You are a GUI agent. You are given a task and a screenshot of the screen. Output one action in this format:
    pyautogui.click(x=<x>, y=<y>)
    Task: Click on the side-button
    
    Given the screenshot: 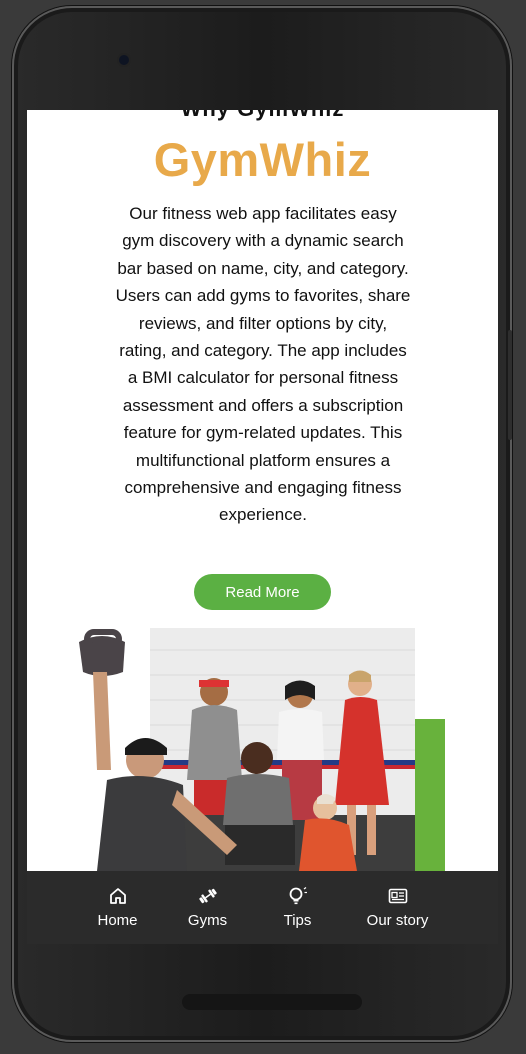 What is the action you would take?
    pyautogui.click(x=510, y=385)
    